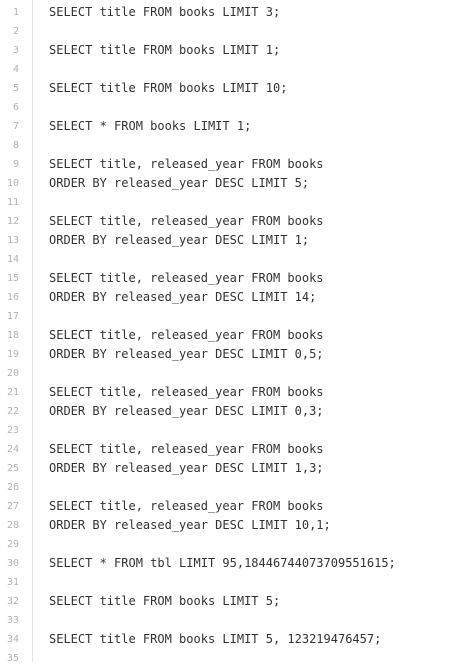 The width and height of the screenshot is (459, 668). I want to click on code-line: 13 ORDER BY released_year DESC LIMIT 1;, so click(229, 240).